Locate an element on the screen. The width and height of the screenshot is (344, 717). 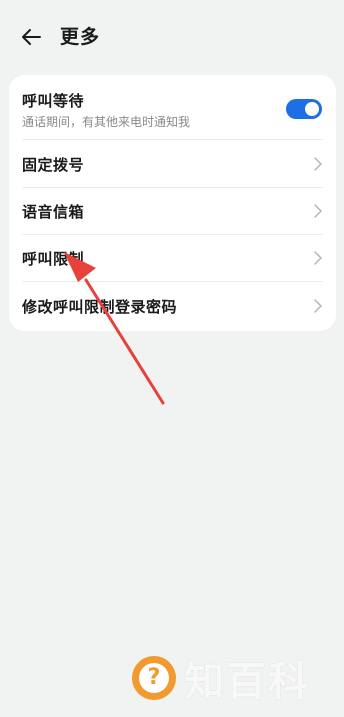
fixed-dialing-label: 固定拨号 is located at coordinates (53, 165).